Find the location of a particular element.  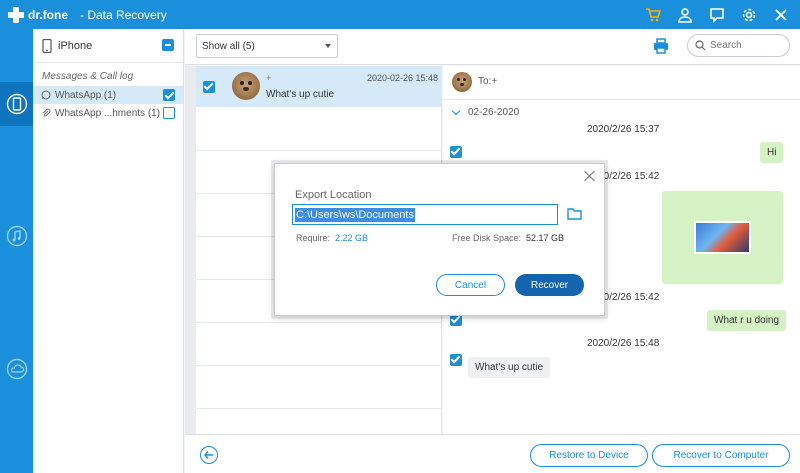

message-bubble: What r u doing is located at coordinates (747, 320).